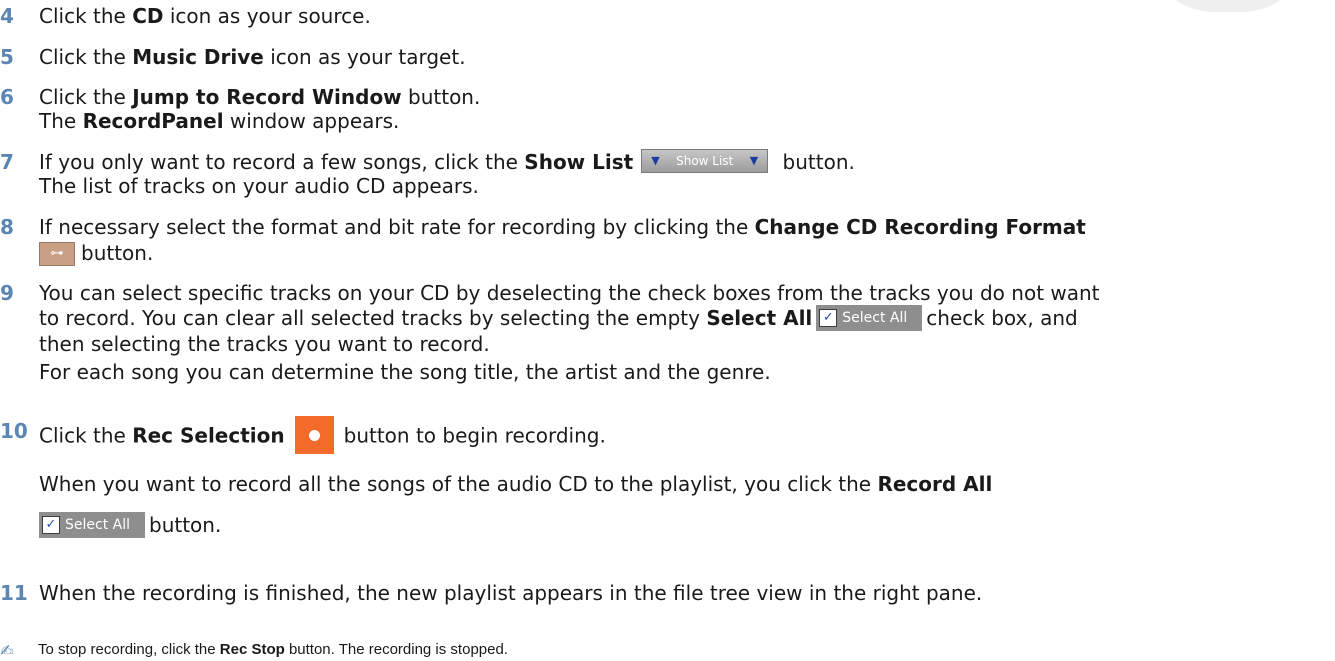 The height and width of the screenshot is (661, 1335). I want to click on step-number: 10, so click(14, 431).